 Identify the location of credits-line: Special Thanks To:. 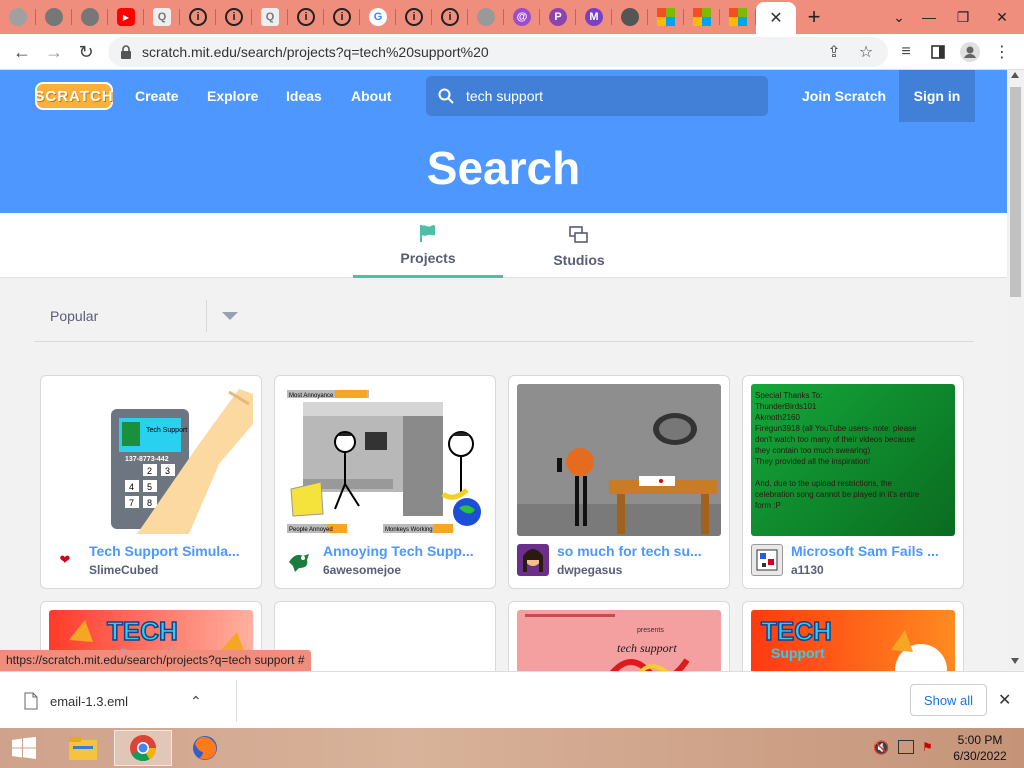
(789, 395).